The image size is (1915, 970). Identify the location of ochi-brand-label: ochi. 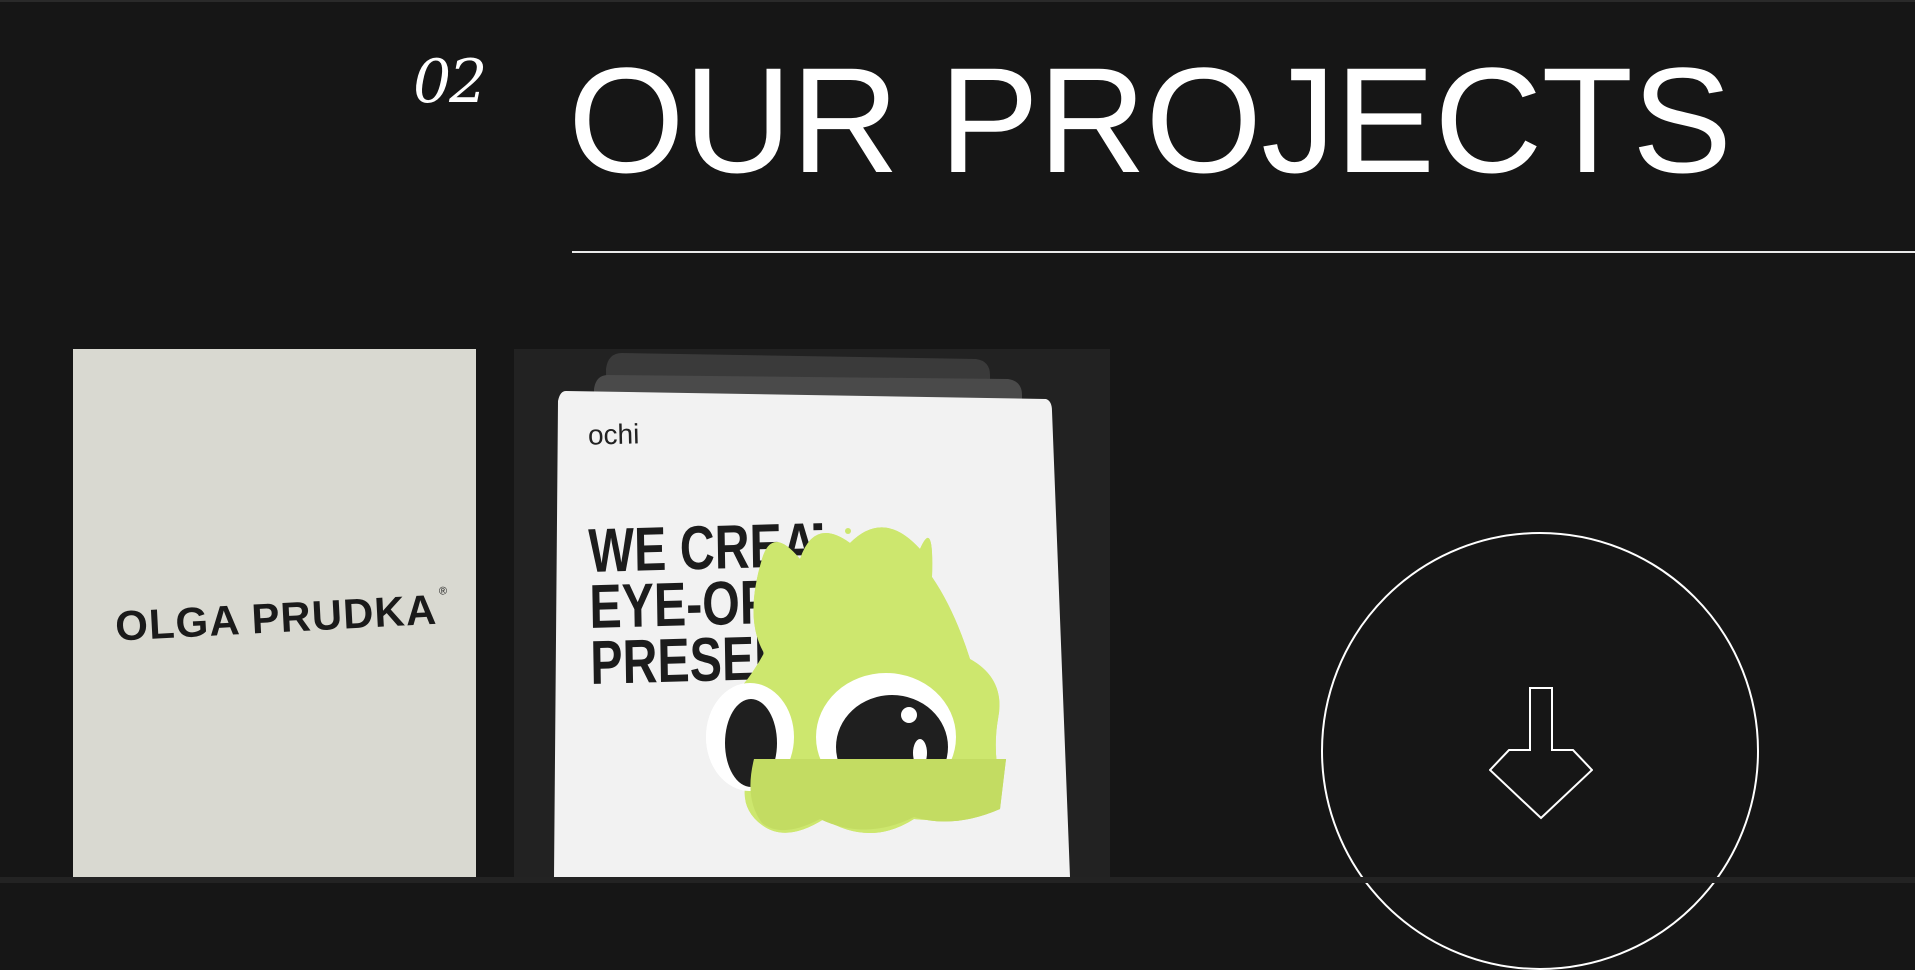
(613, 434).